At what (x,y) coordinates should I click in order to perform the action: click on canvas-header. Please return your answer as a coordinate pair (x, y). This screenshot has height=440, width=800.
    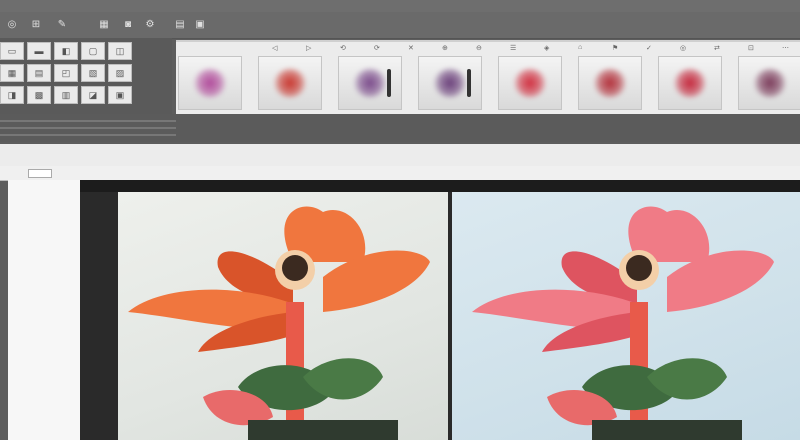
    Looking at the image, I should click on (440, 186).